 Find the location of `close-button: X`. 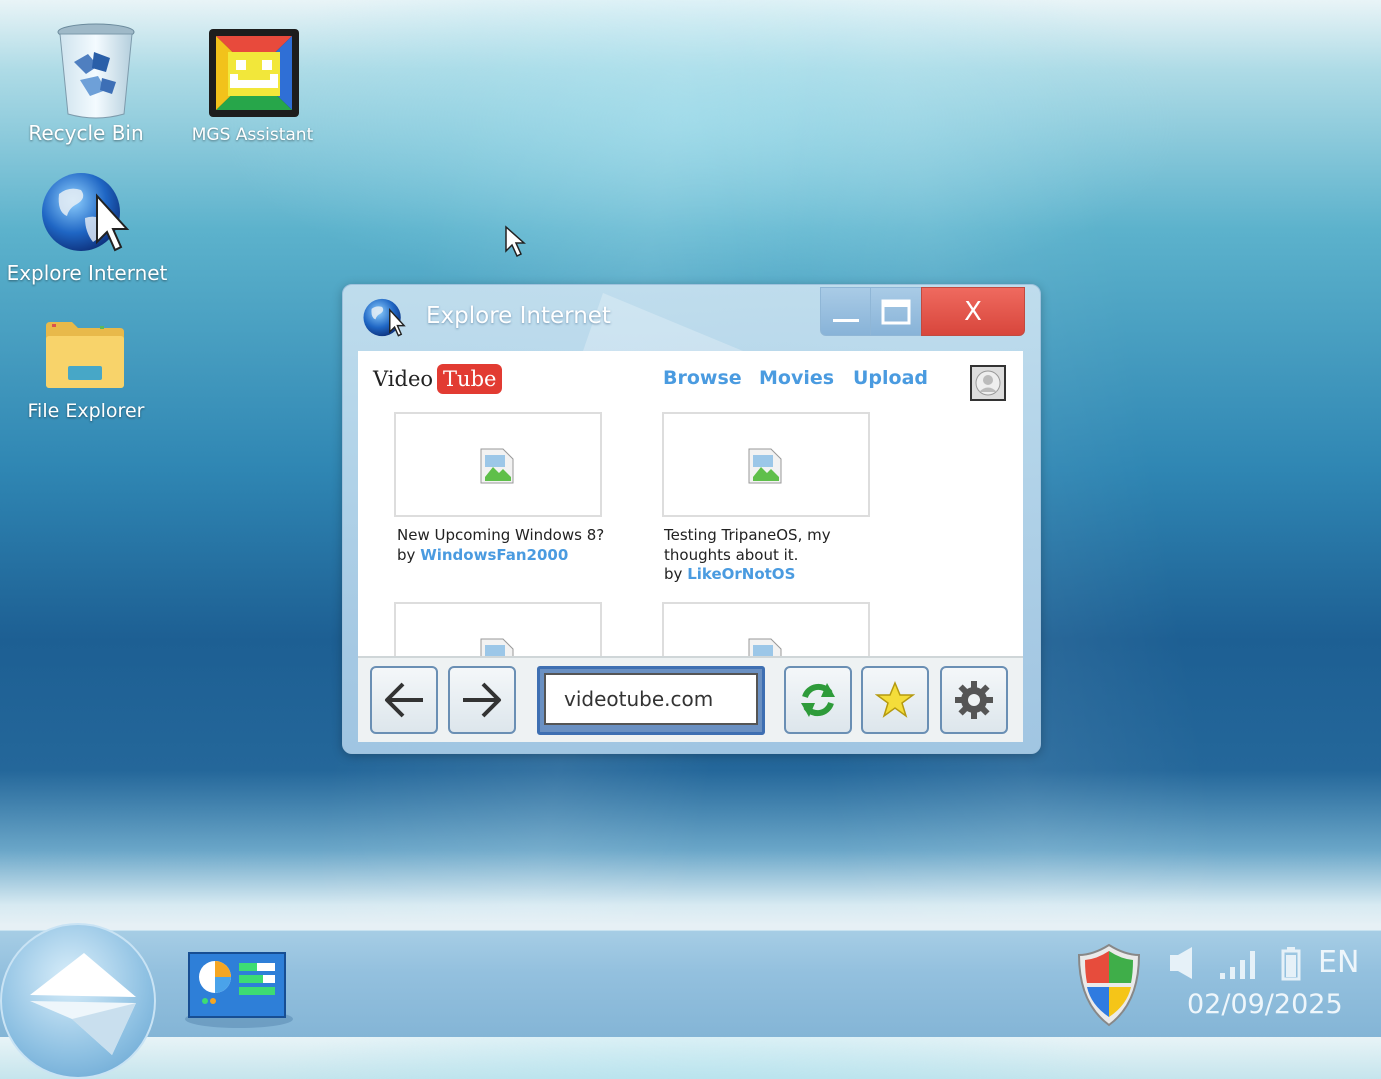

close-button: X is located at coordinates (973, 311).